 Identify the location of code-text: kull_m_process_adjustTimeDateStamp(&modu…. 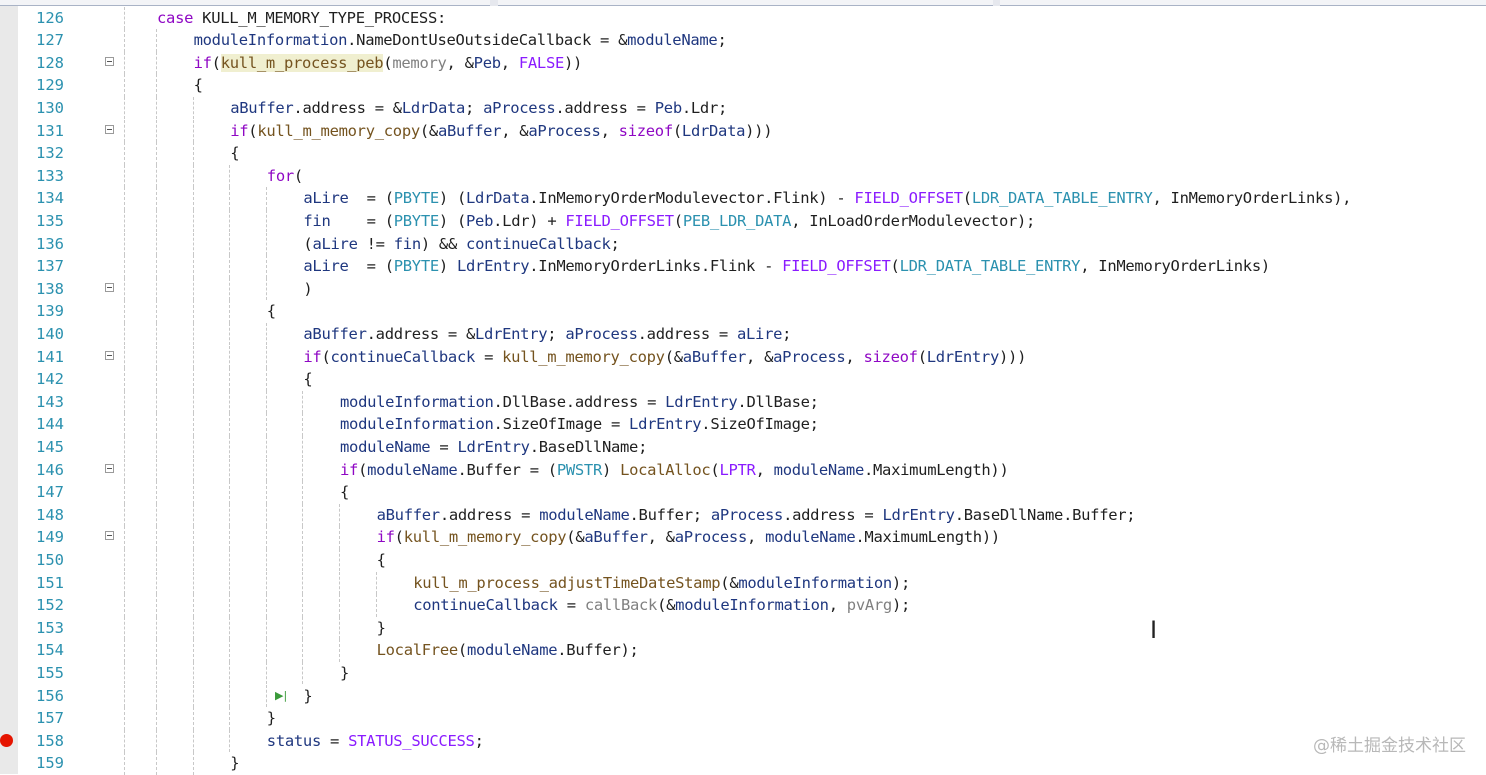
(661, 583).